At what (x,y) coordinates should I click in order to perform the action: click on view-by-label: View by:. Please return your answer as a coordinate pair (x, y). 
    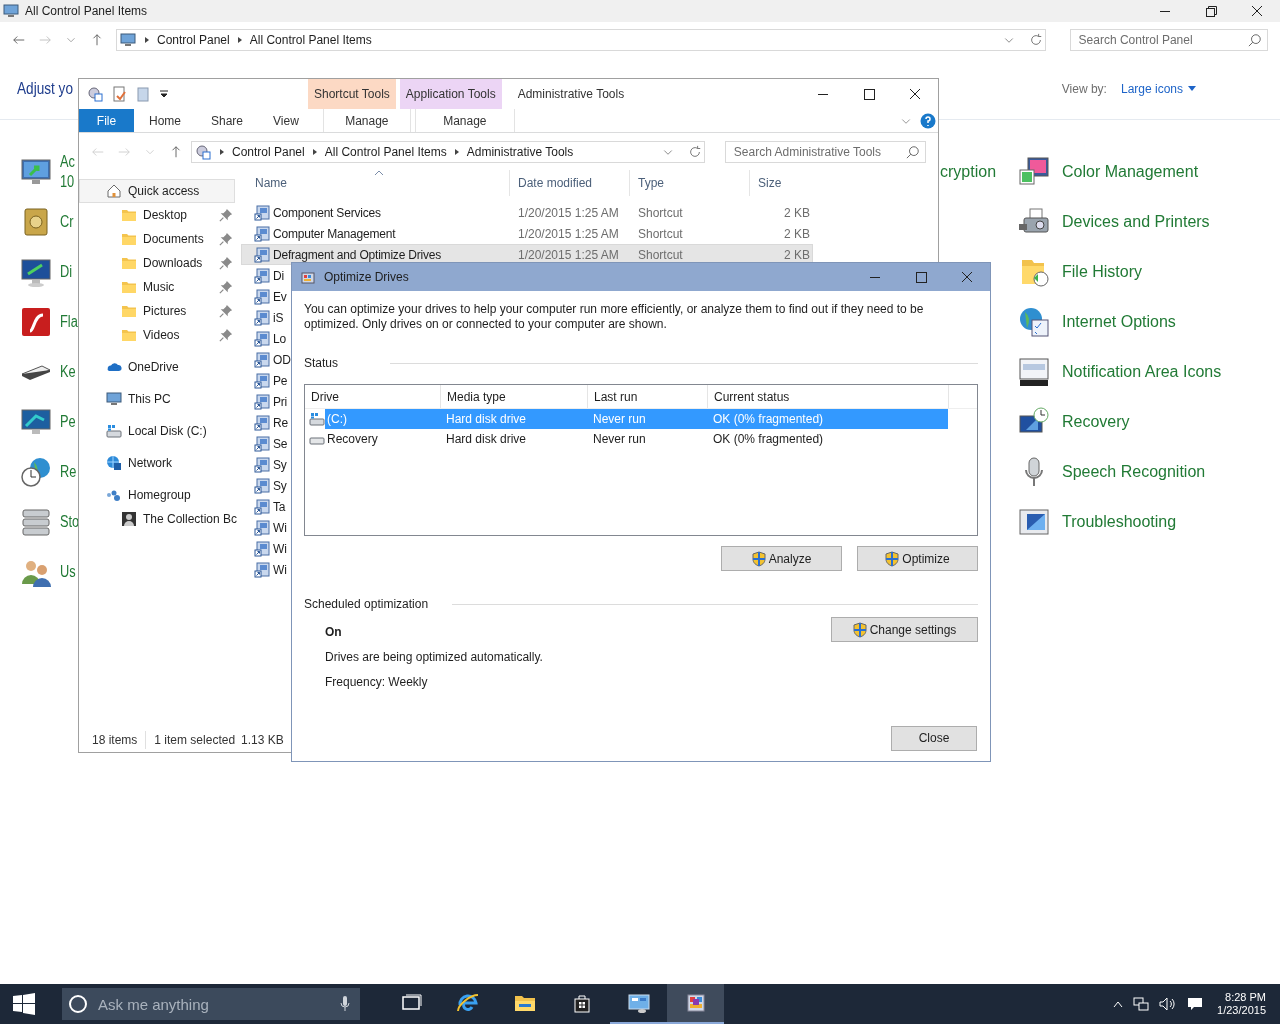
    Looking at the image, I should click on (1084, 89).